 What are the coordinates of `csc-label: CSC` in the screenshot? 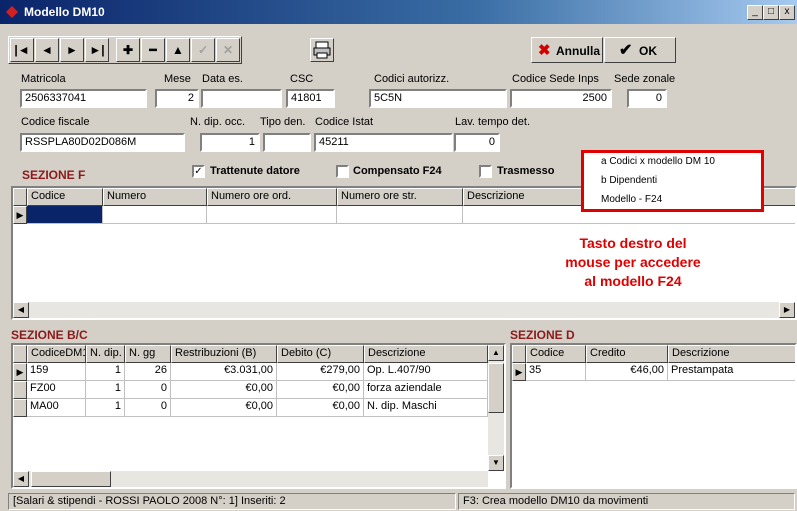 It's located at (302, 79).